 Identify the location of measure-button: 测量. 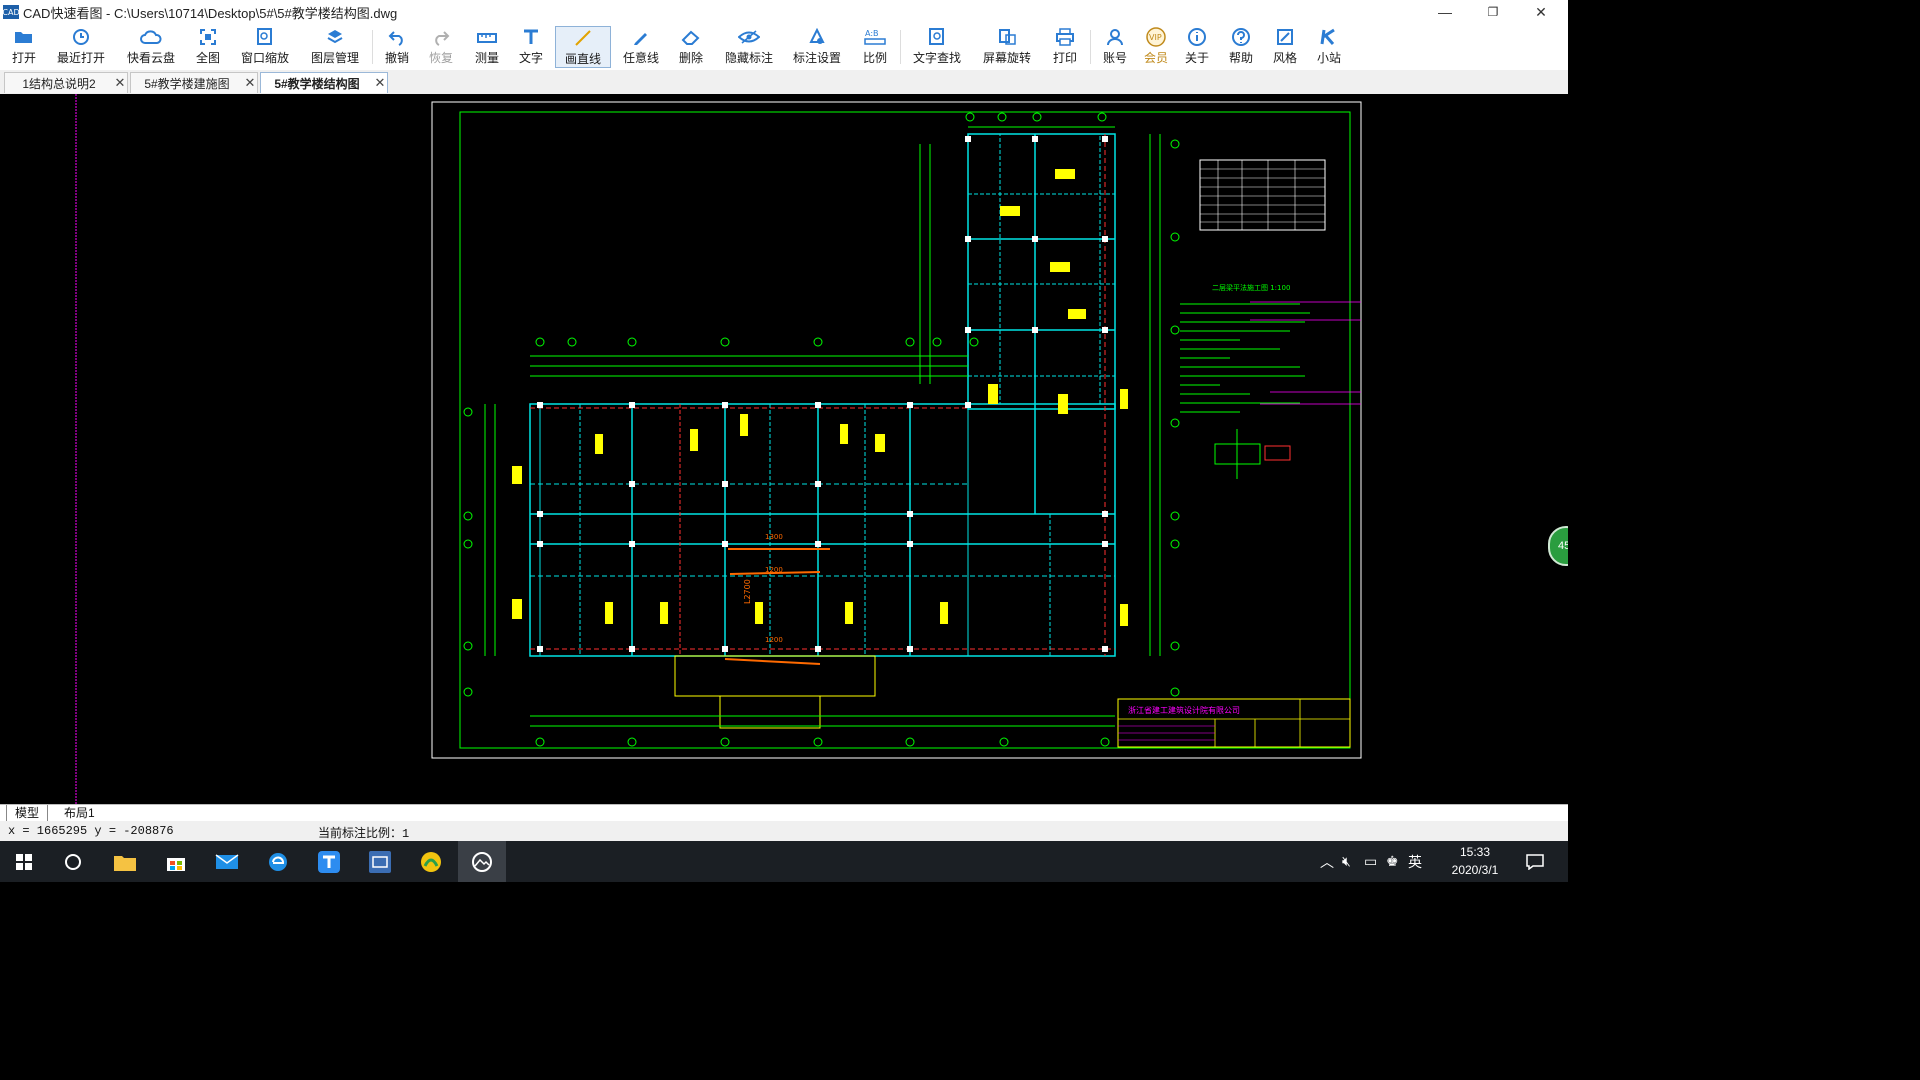
(487, 47).